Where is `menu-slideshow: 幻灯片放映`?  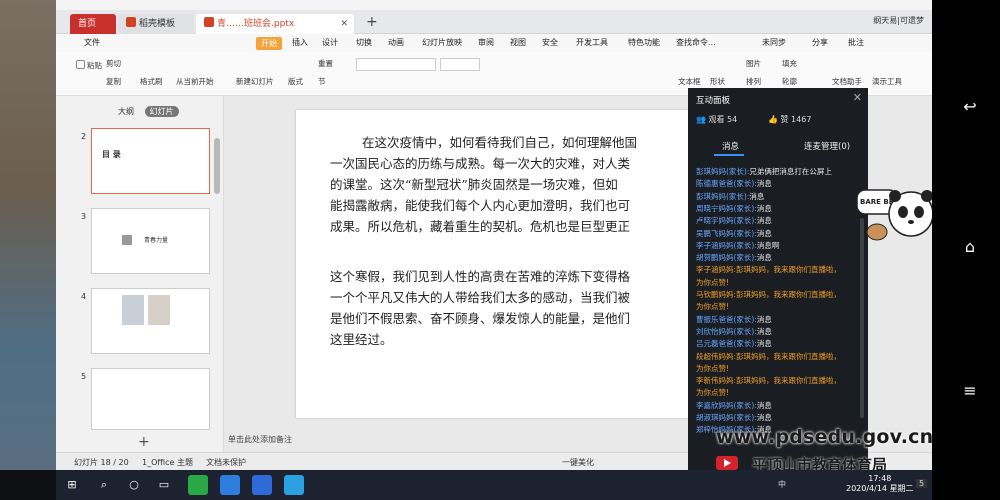 menu-slideshow: 幻灯片放映 is located at coordinates (442, 42).